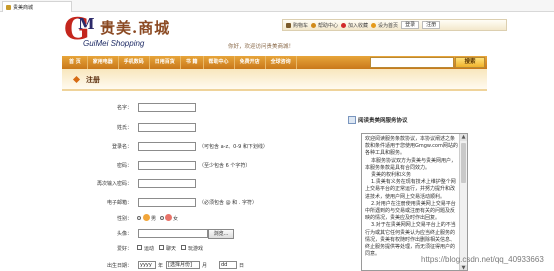  Describe the element at coordinates (167, 146) in the screenshot. I see `login-name-field` at that location.